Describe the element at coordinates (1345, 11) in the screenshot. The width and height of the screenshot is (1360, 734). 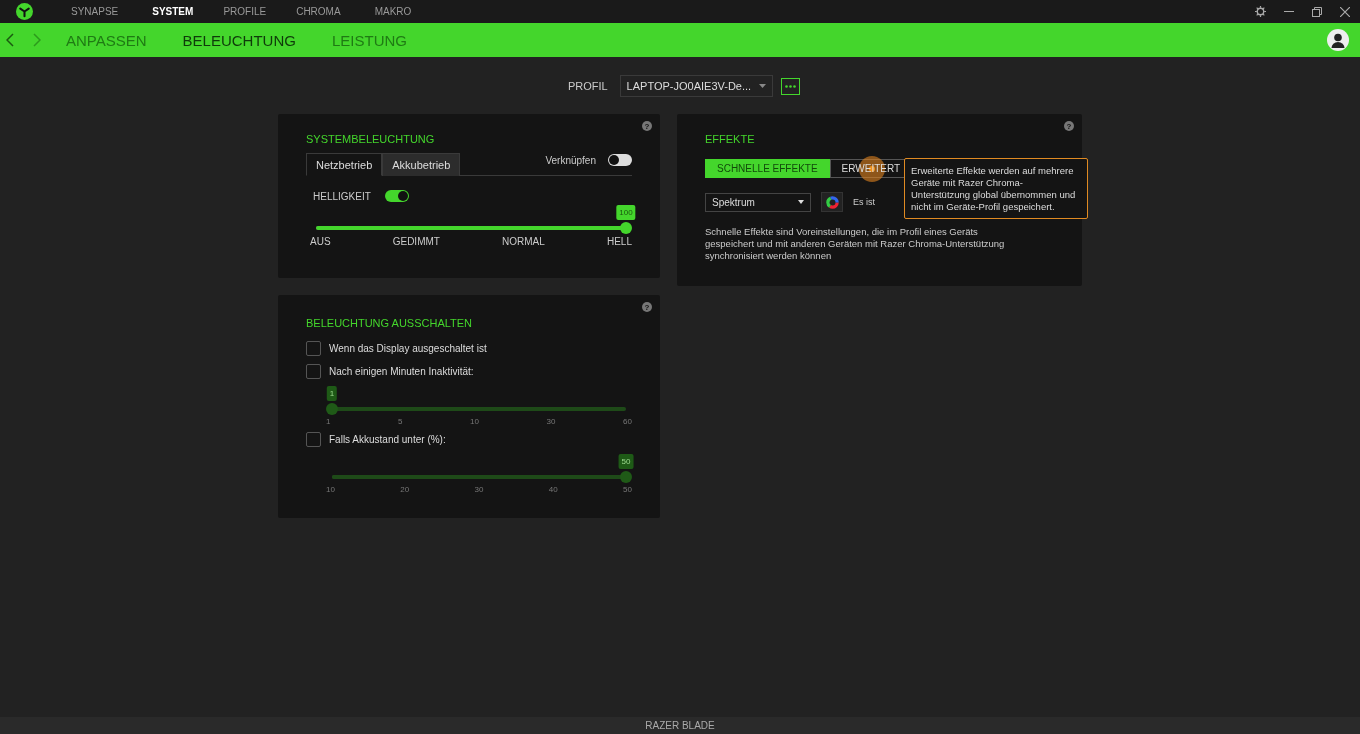
I see `close-icon` at that location.